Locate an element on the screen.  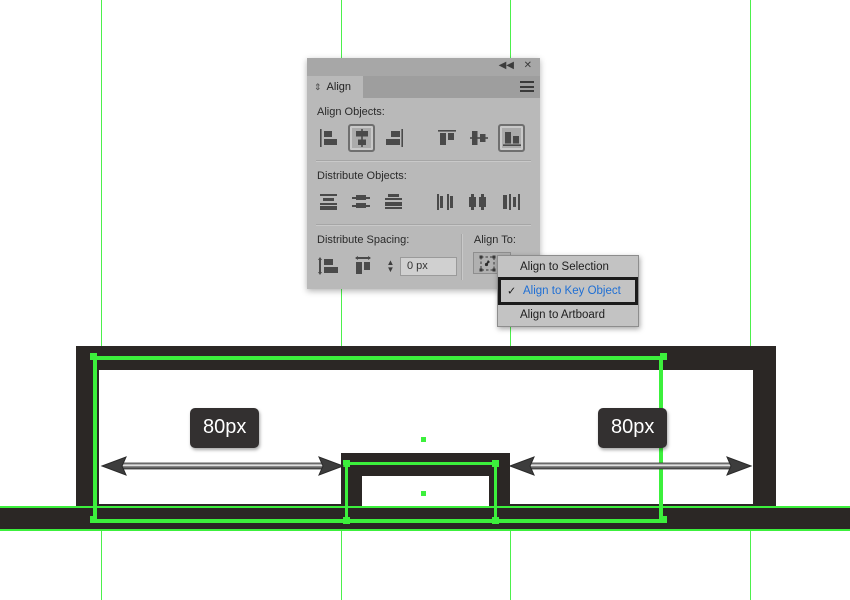
vertical-distribute-bottom-button is located at coordinates (394, 202).